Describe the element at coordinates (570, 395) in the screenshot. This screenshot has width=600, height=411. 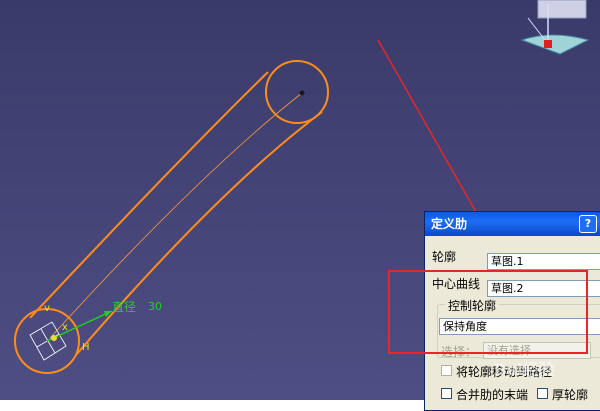
I see `thick-profile-label: 厚轮廓` at that location.